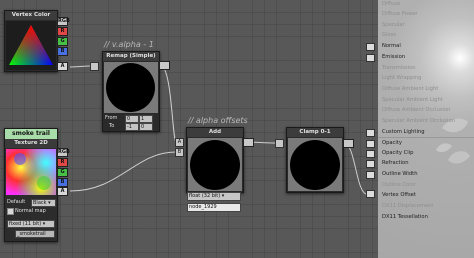 This screenshot has width=474, height=258. I want to click on remap-preview-sphere, so click(130, 87).